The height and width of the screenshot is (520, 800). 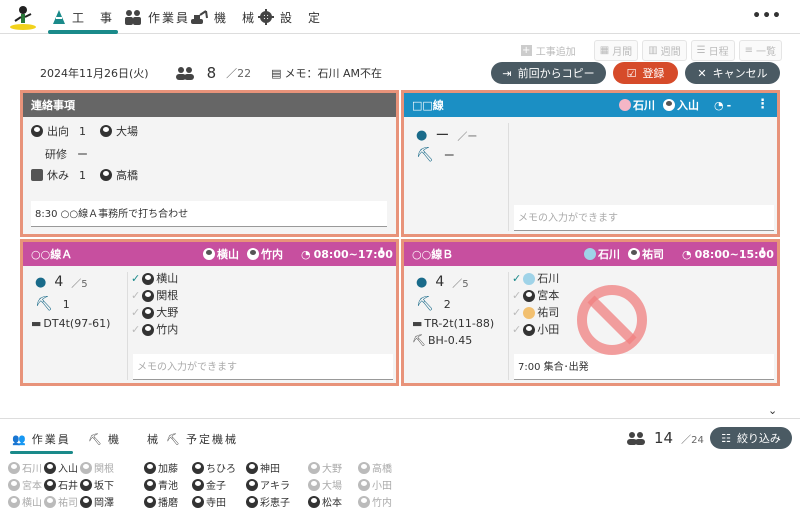 What do you see at coordinates (760, 50) in the screenshot?
I see `list-view-button: ≡ 一覧` at bounding box center [760, 50].